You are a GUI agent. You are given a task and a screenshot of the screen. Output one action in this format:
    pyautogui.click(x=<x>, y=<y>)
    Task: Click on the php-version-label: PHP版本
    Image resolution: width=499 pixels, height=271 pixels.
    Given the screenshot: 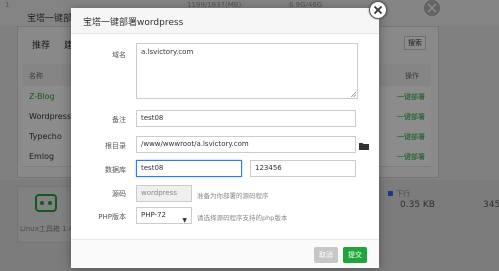 What is the action you would take?
    pyautogui.click(x=112, y=217)
    